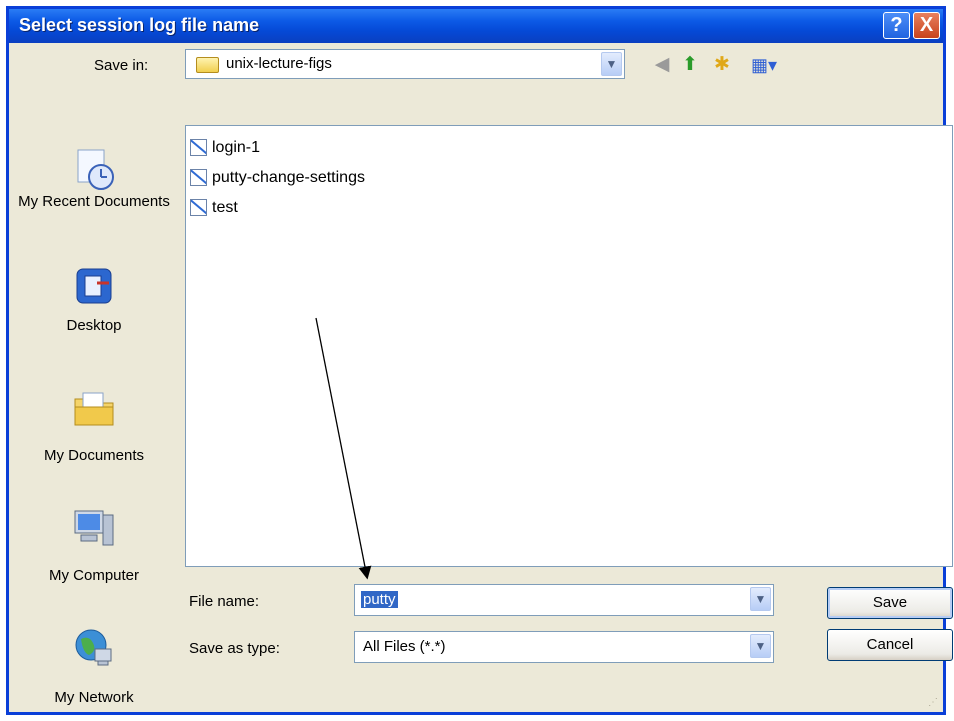  What do you see at coordinates (207, 65) in the screenshot?
I see `folder-icon` at bounding box center [207, 65].